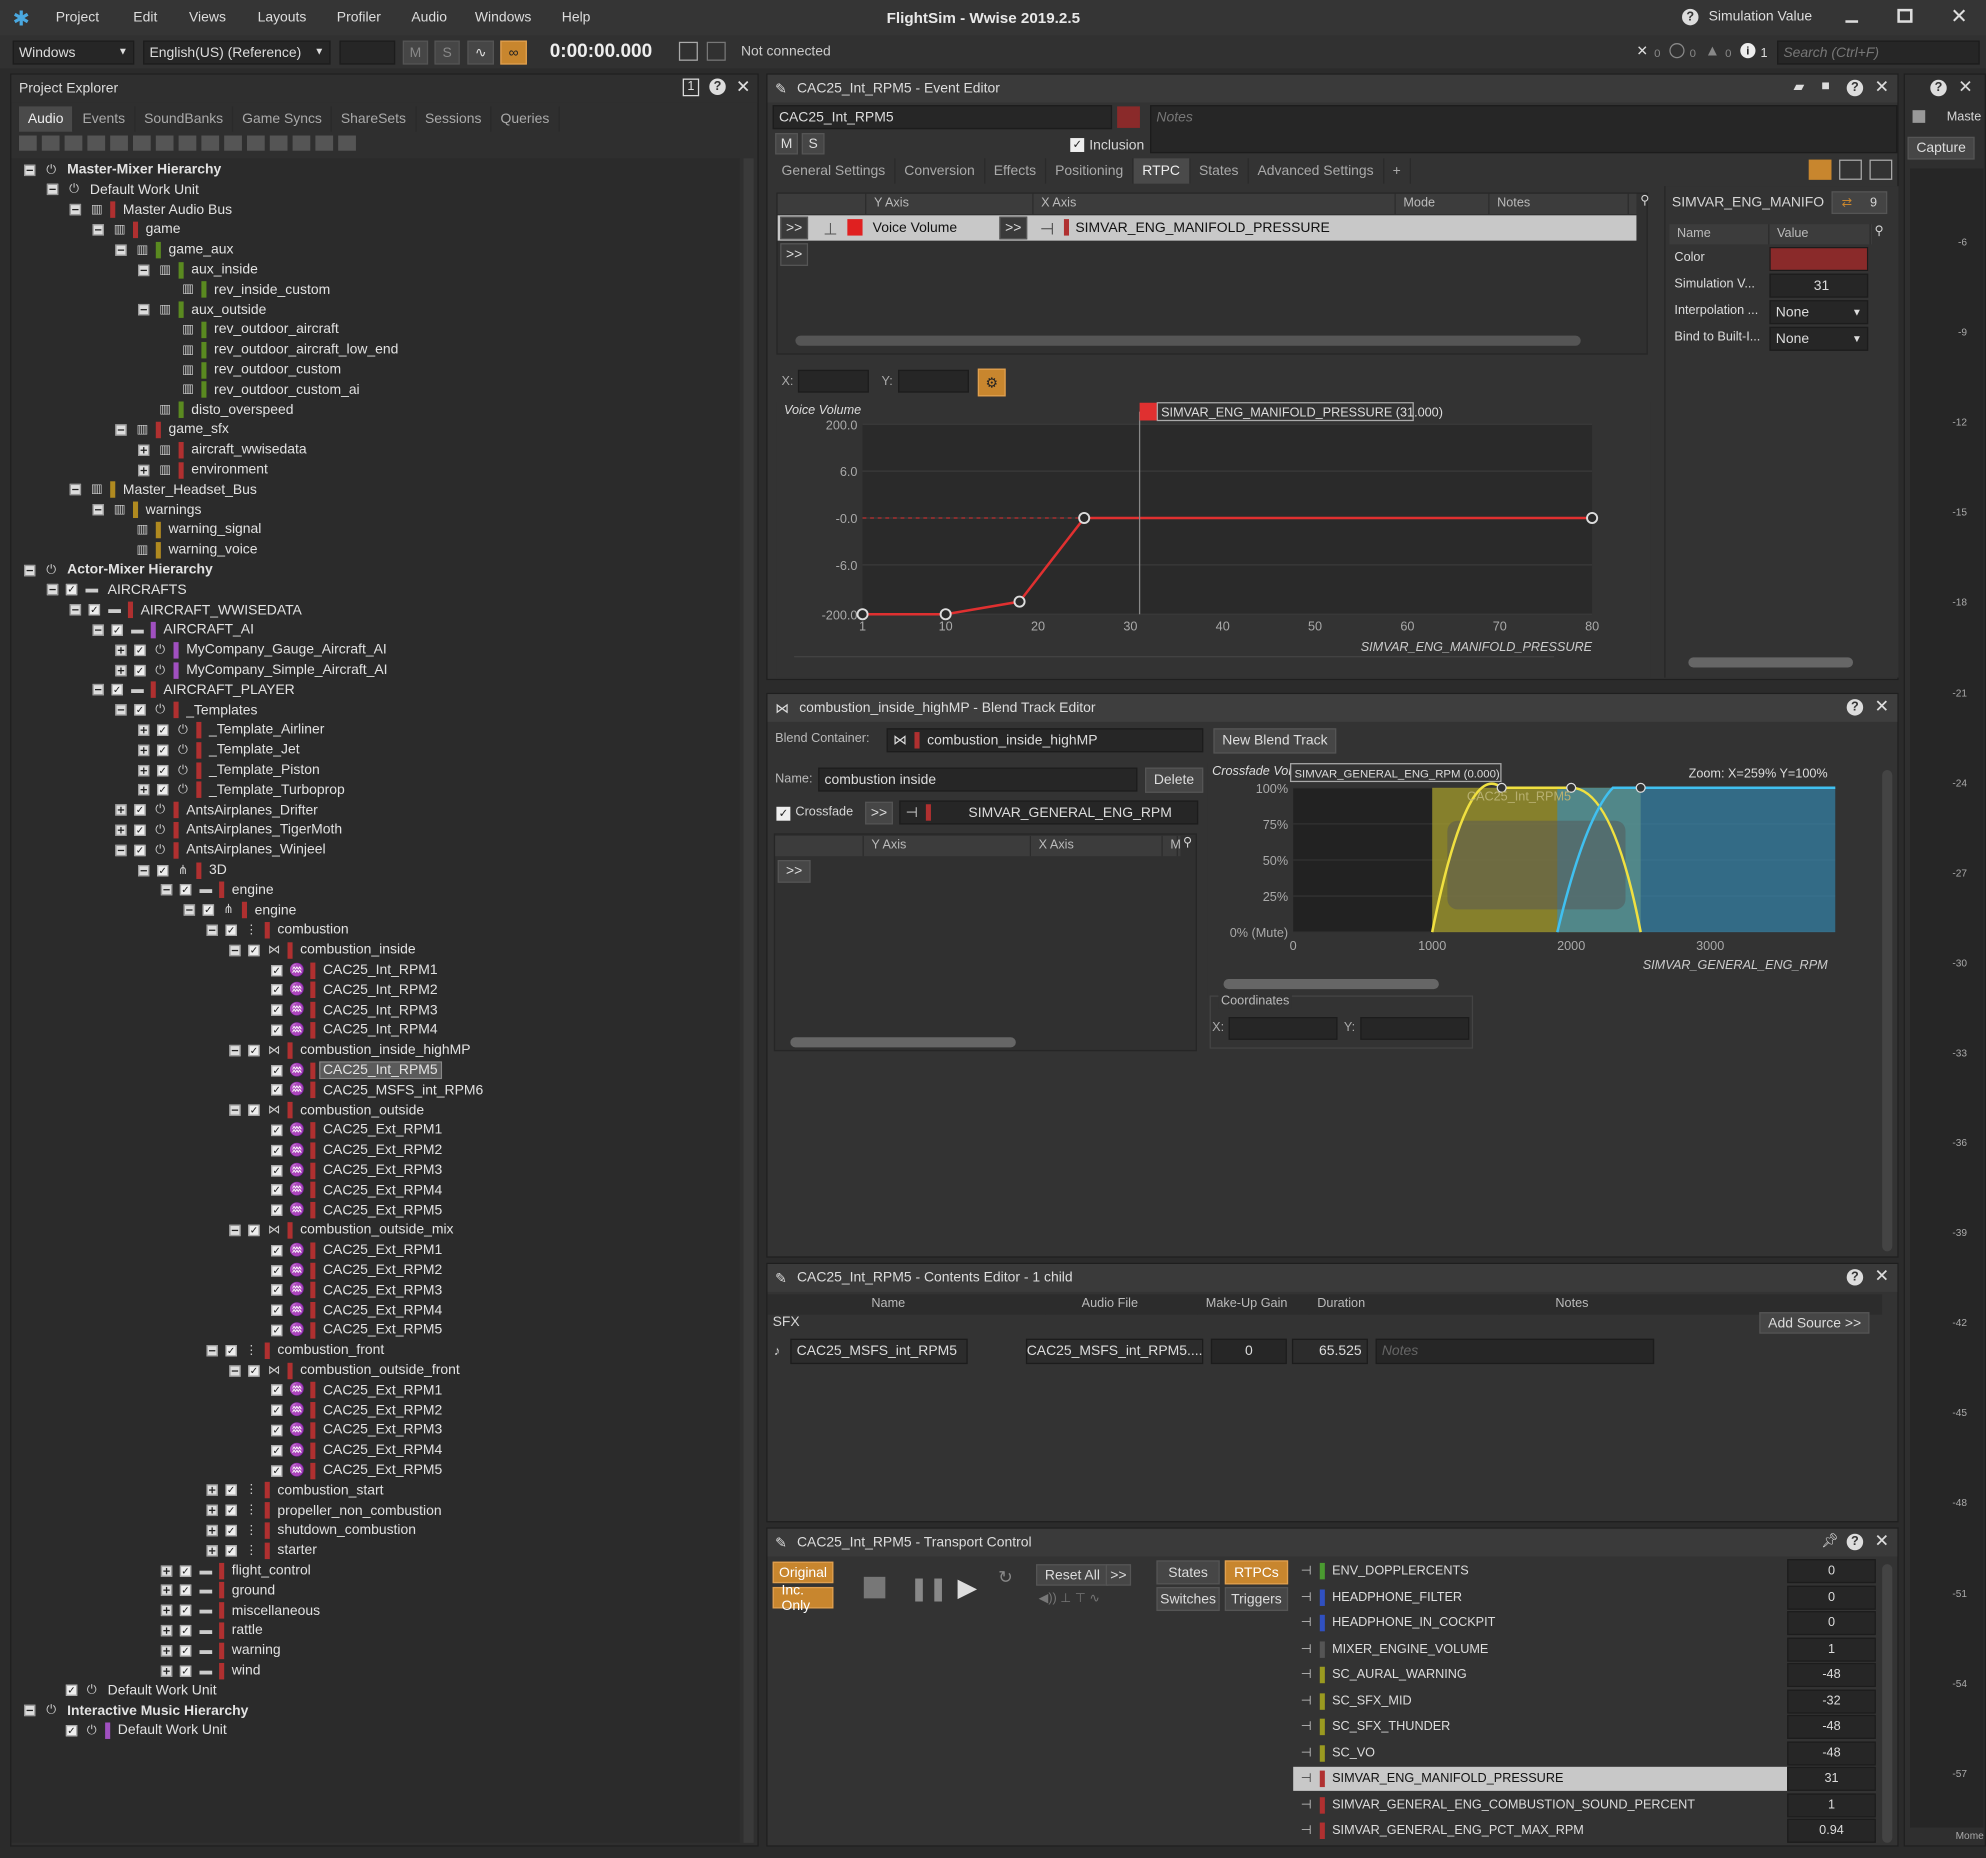 The width and height of the screenshot is (1986, 1858). What do you see at coordinates (967, 1588) in the screenshot?
I see `play-icon: ▶` at bounding box center [967, 1588].